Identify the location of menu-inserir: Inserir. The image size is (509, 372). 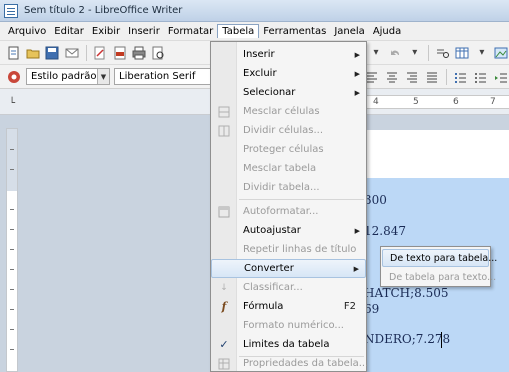
(144, 31).